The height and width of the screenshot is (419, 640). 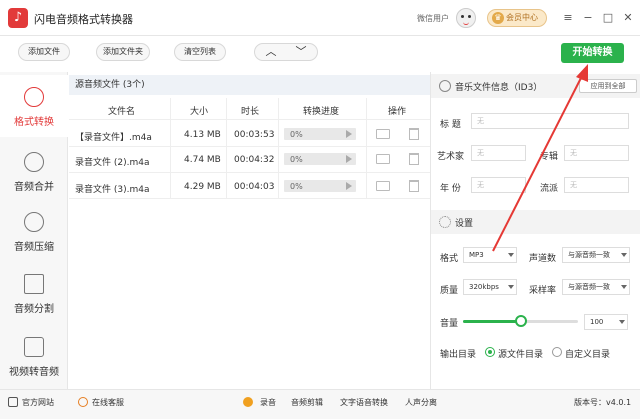 What do you see at coordinates (18, 18) in the screenshot?
I see `app-logo-icon: ♪` at bounding box center [18, 18].